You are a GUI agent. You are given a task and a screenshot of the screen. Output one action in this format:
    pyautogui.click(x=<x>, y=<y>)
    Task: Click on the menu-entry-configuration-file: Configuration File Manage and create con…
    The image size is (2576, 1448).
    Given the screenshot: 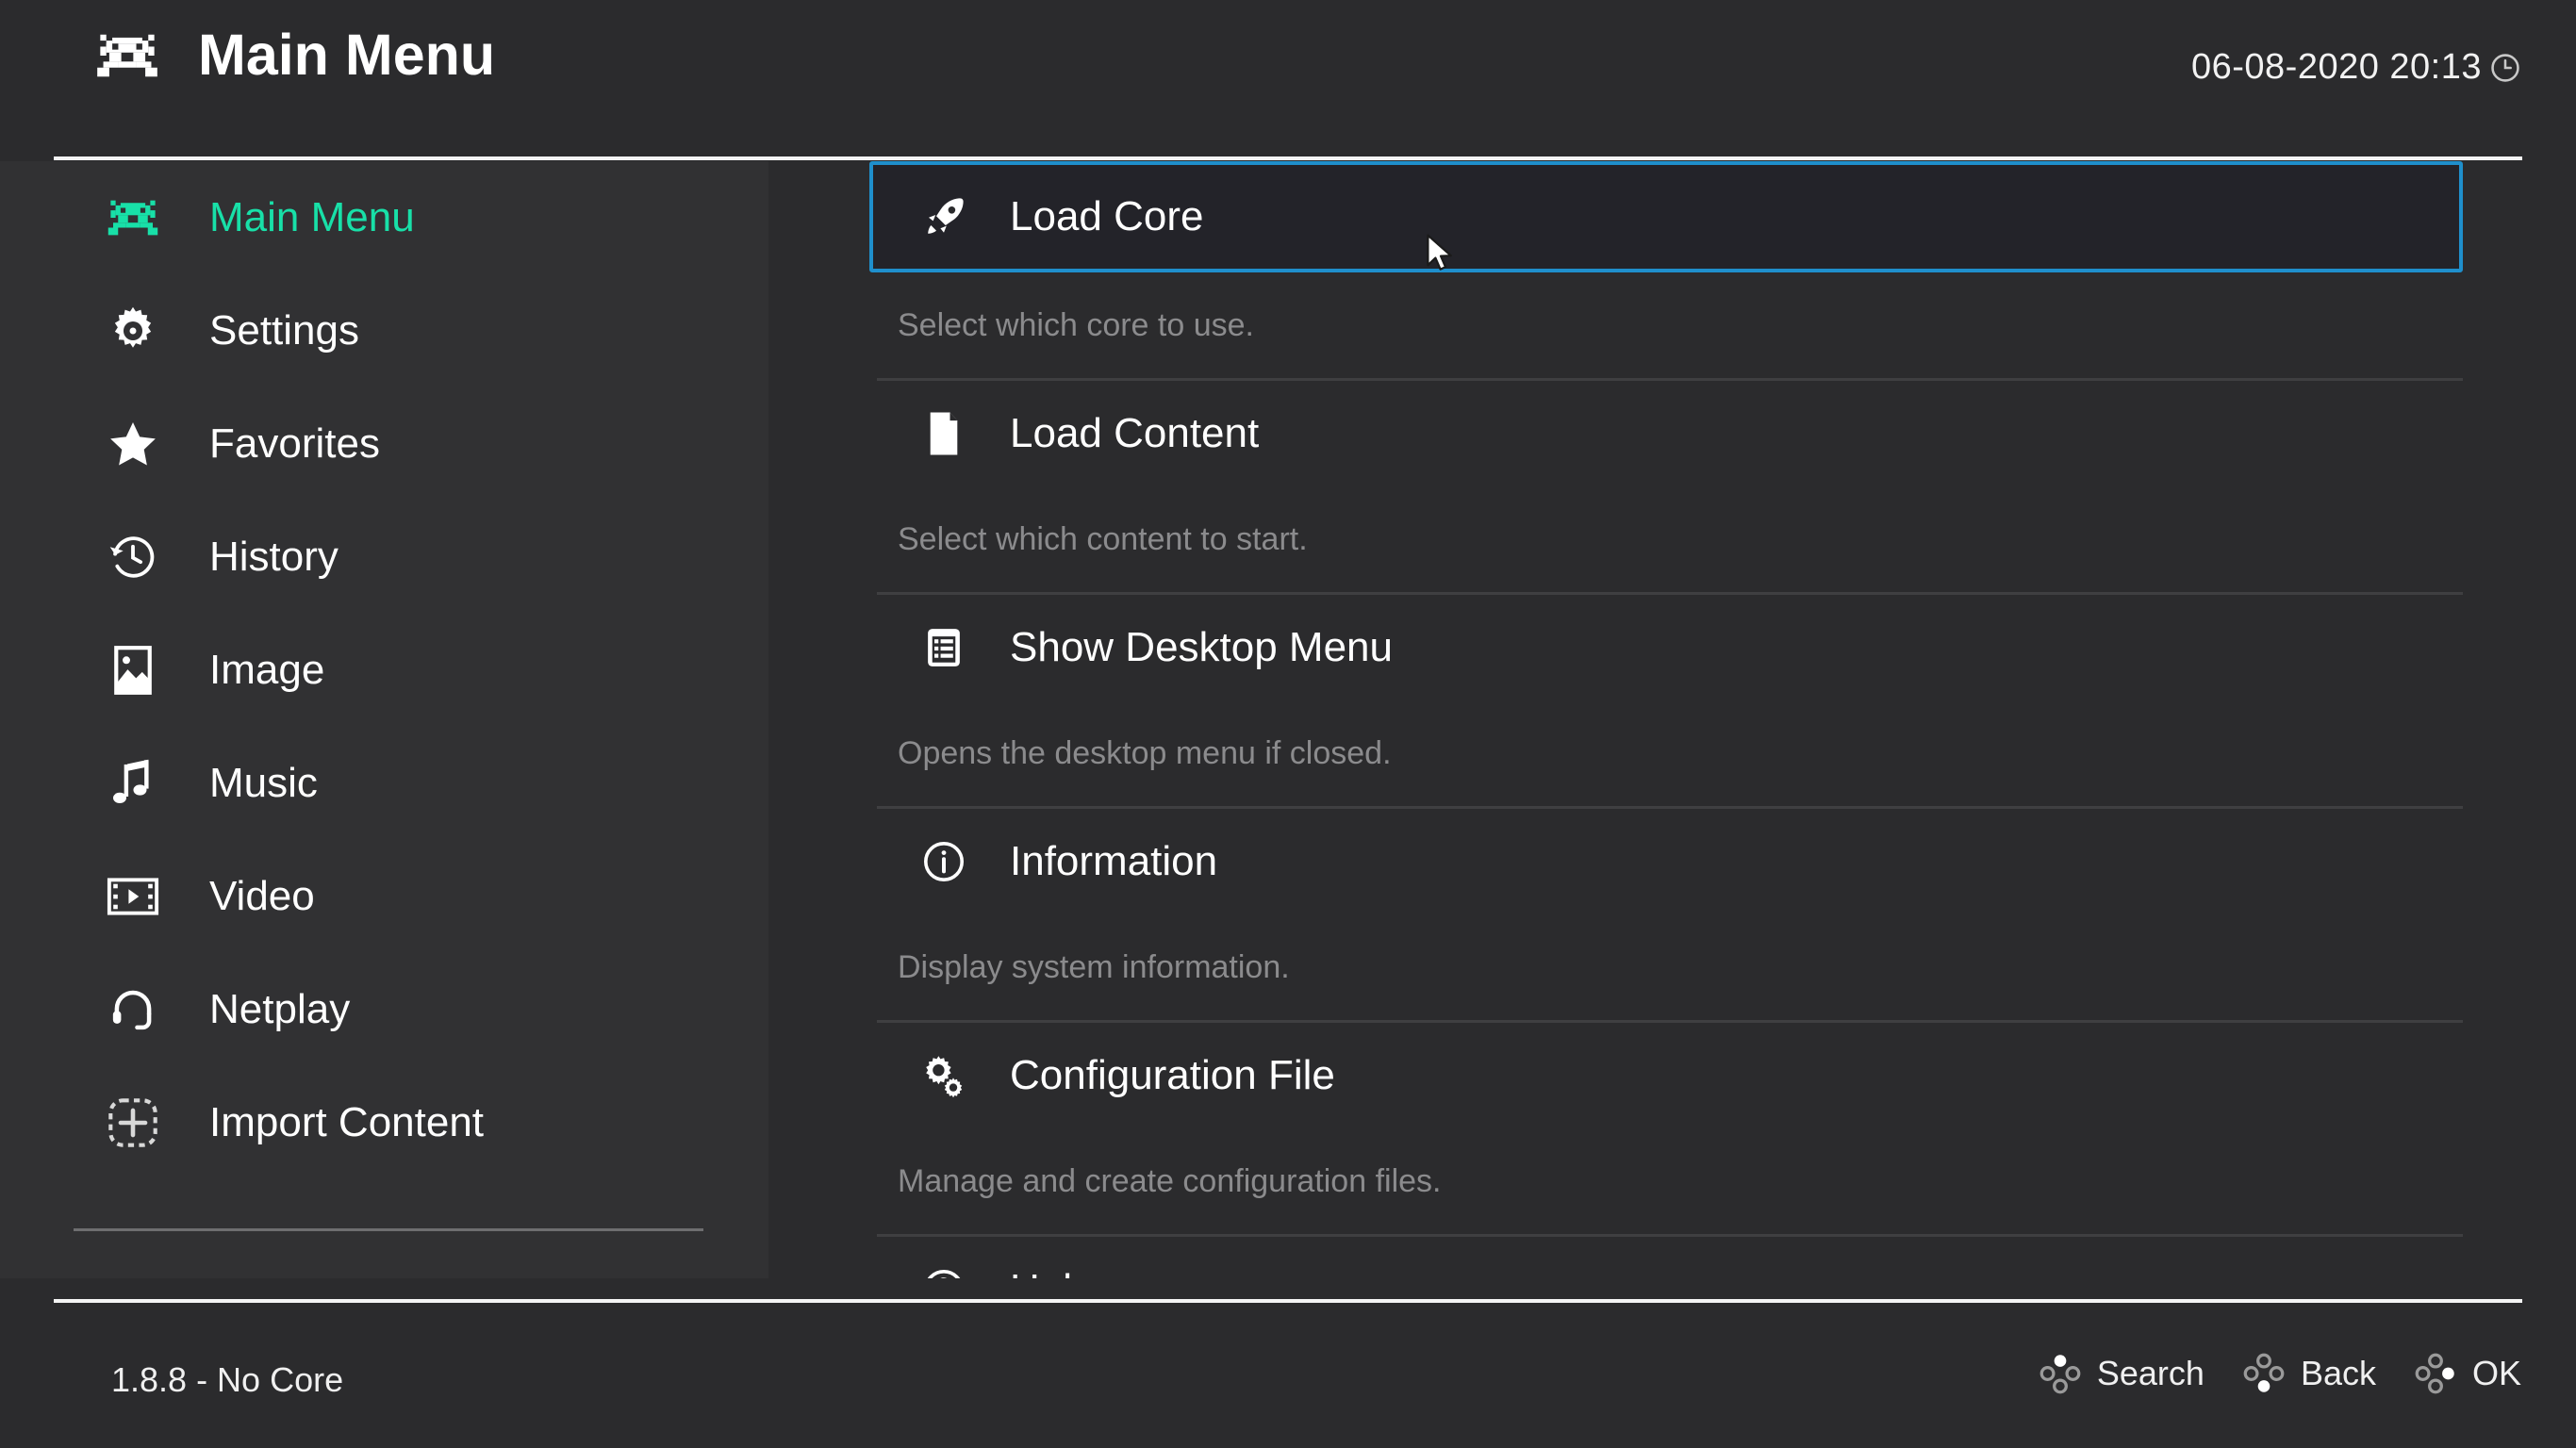 What is the action you would take?
    pyautogui.click(x=1725, y=1130)
    